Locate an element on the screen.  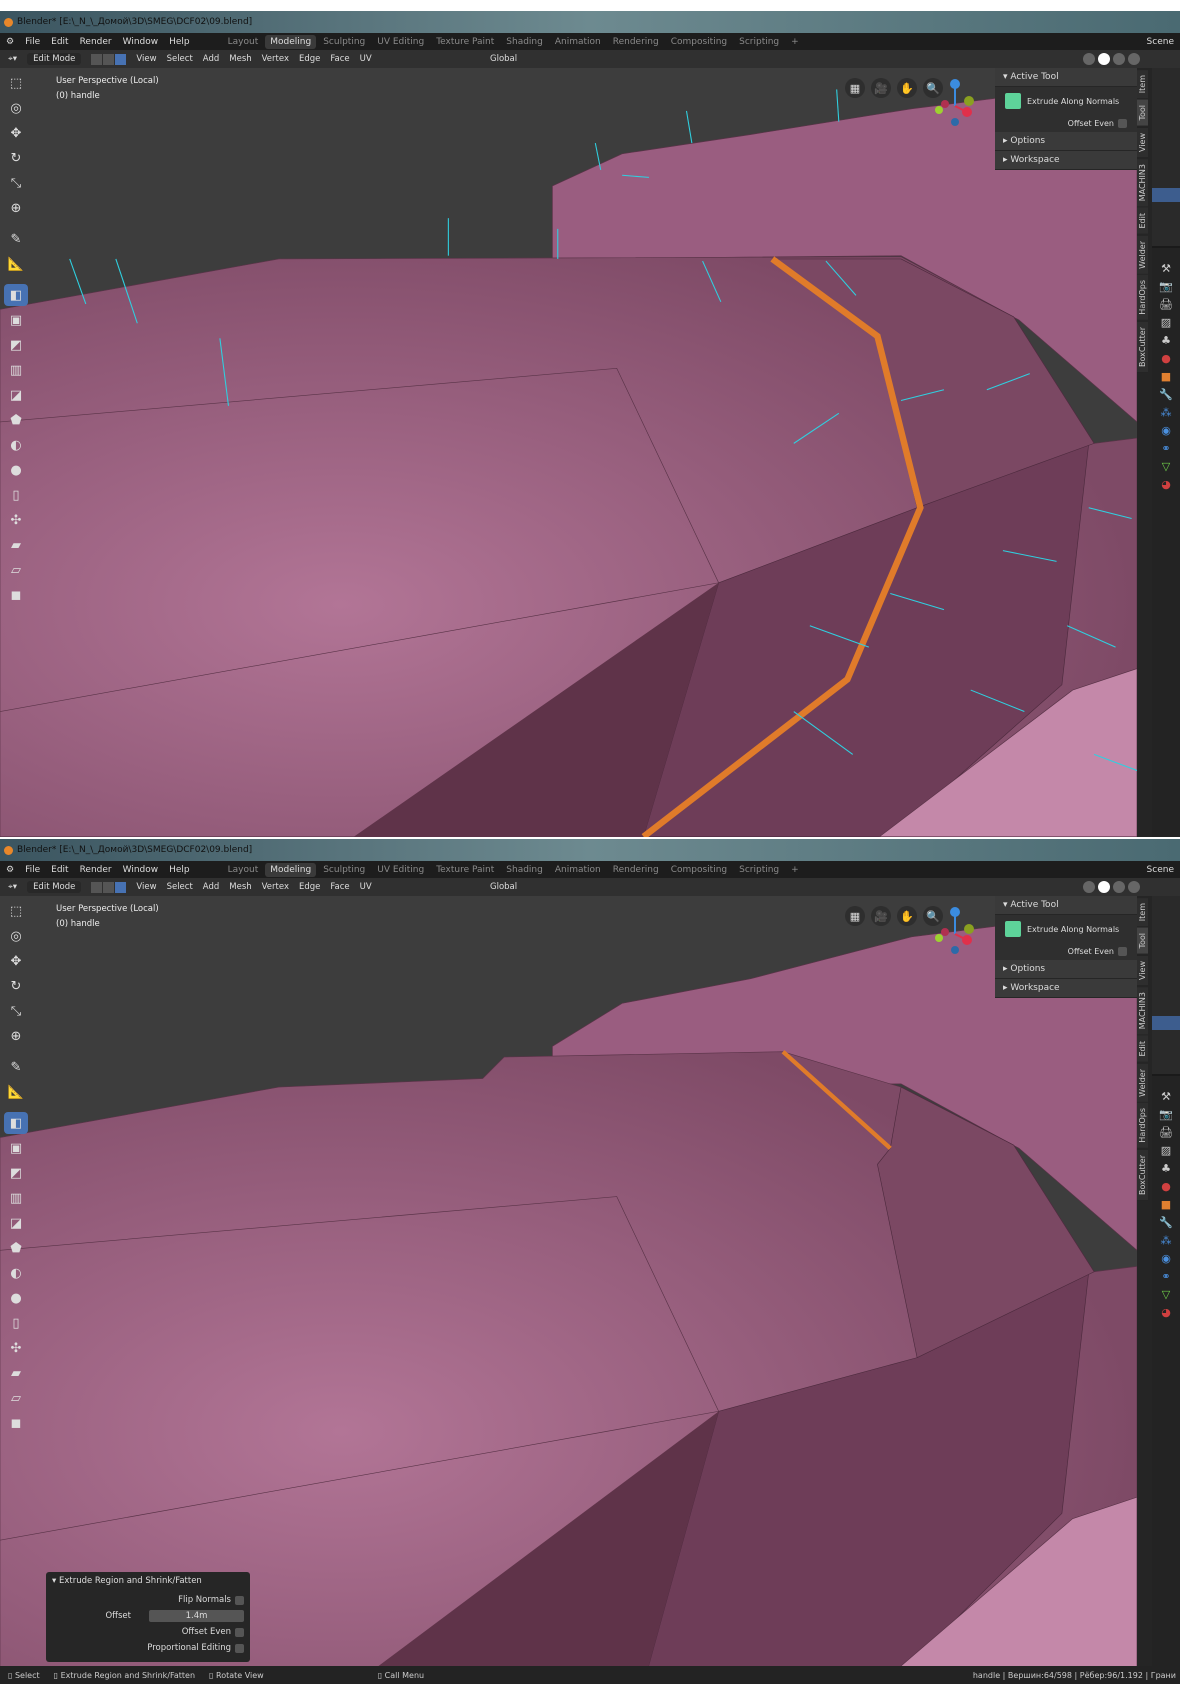
sidebar-tab-machin3: MACHIN3 is located at coordinates (1142, 1010).